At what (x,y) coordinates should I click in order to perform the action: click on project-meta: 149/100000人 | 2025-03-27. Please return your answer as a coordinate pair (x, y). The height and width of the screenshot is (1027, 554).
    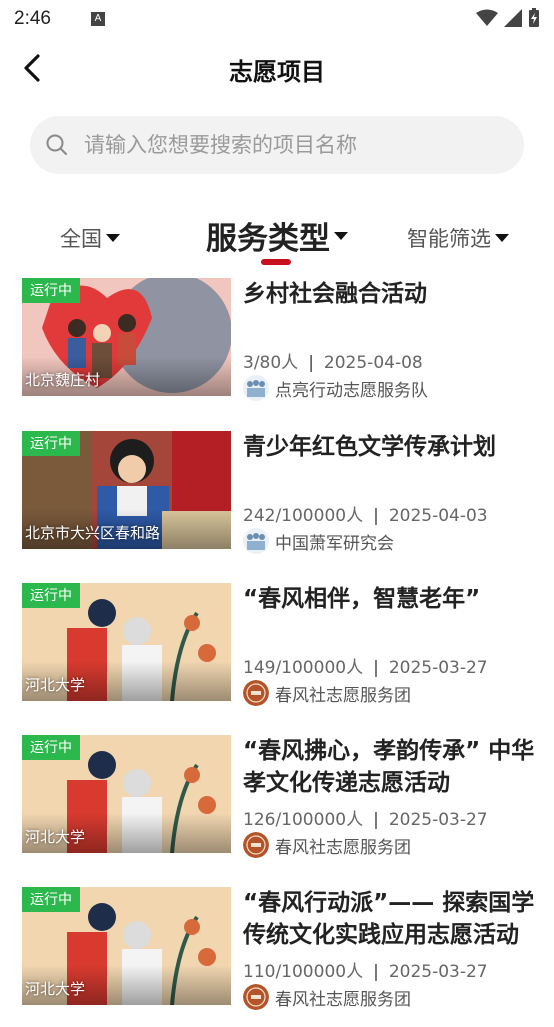
    Looking at the image, I should click on (365, 665).